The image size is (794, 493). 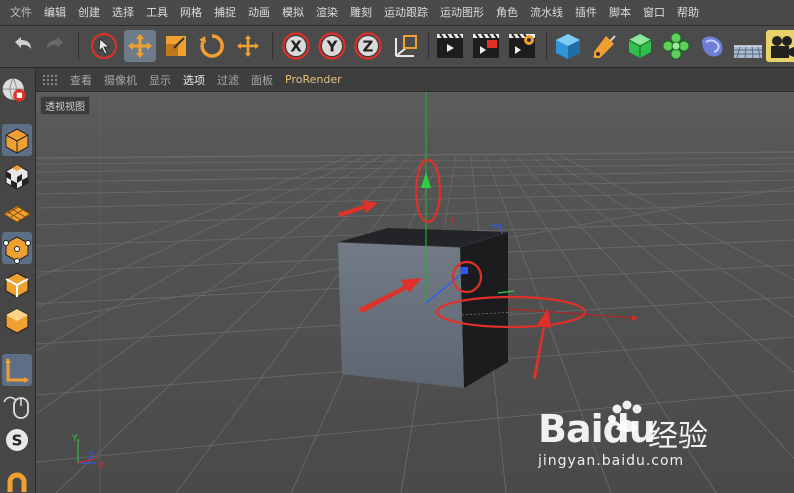 I want to click on viewport-menu-display: 显示, so click(x=160, y=80).